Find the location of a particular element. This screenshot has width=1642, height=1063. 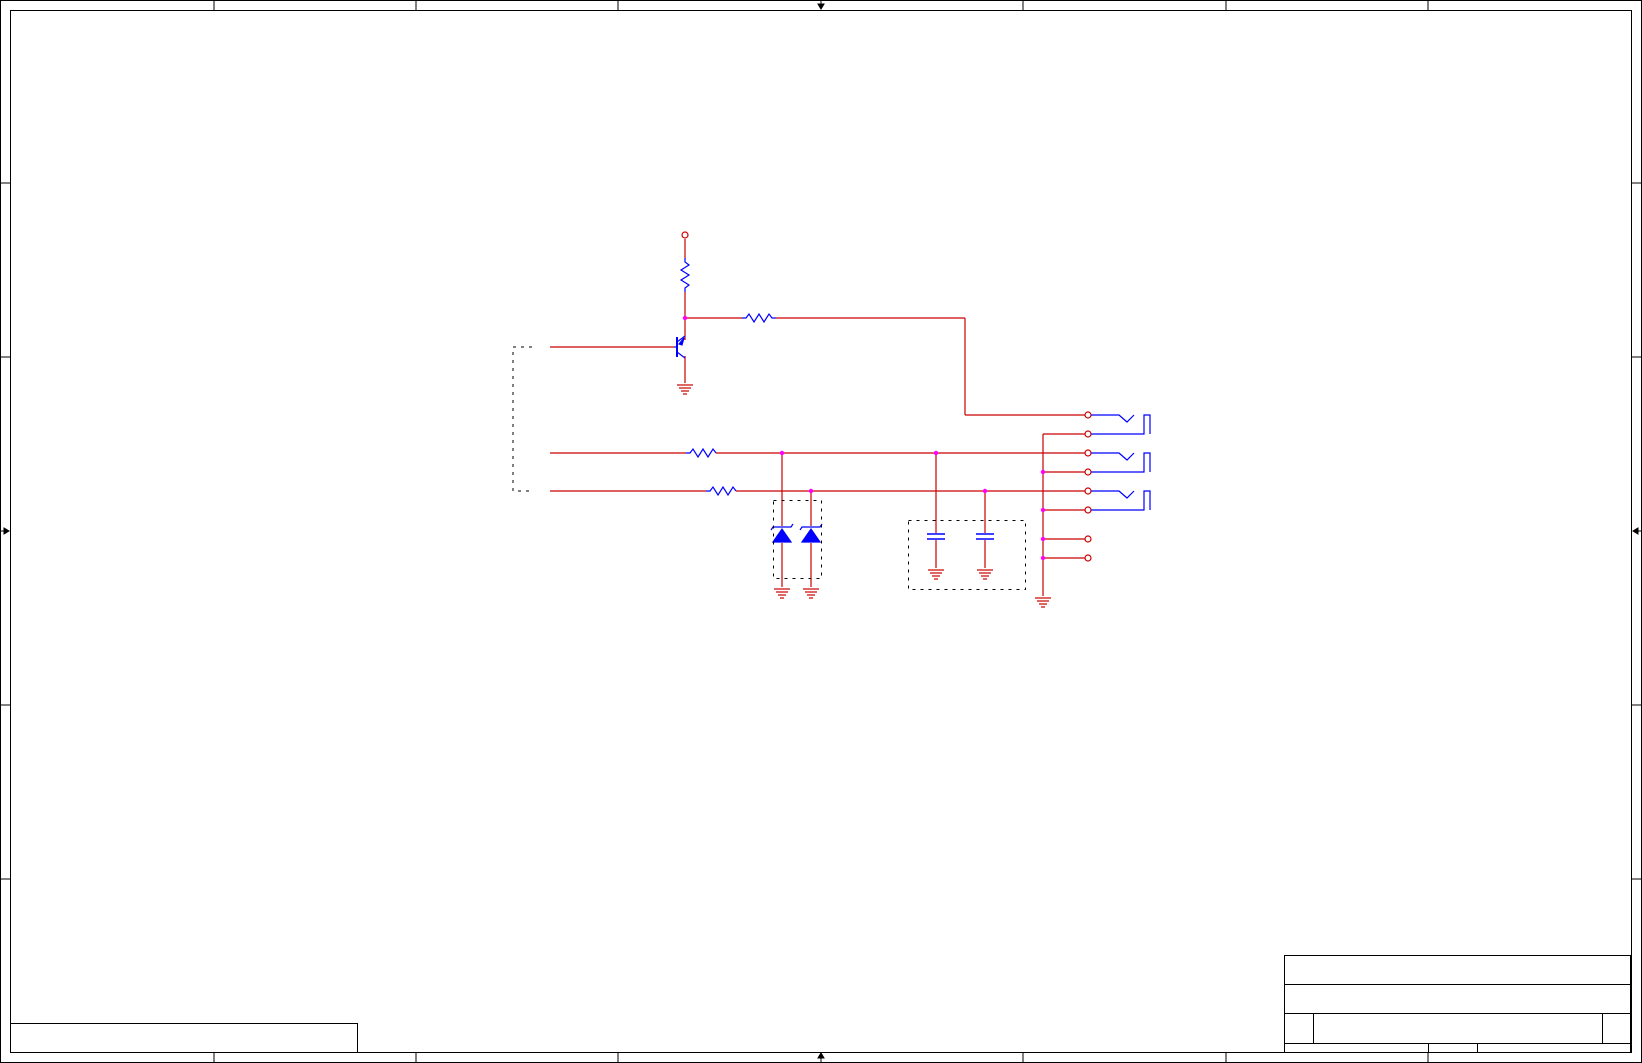

connector is located at coordinates (1117, 486).